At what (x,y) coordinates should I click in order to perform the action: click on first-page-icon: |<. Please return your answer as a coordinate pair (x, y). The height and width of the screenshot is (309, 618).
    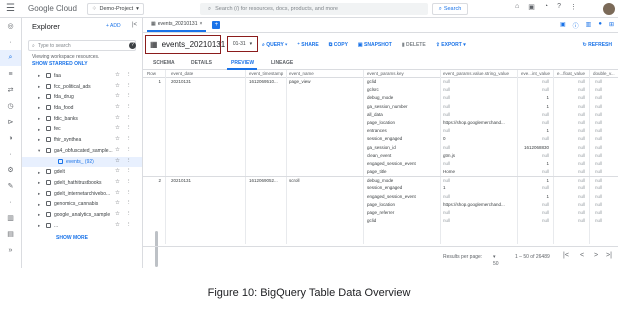
    Looking at the image, I should click on (566, 255).